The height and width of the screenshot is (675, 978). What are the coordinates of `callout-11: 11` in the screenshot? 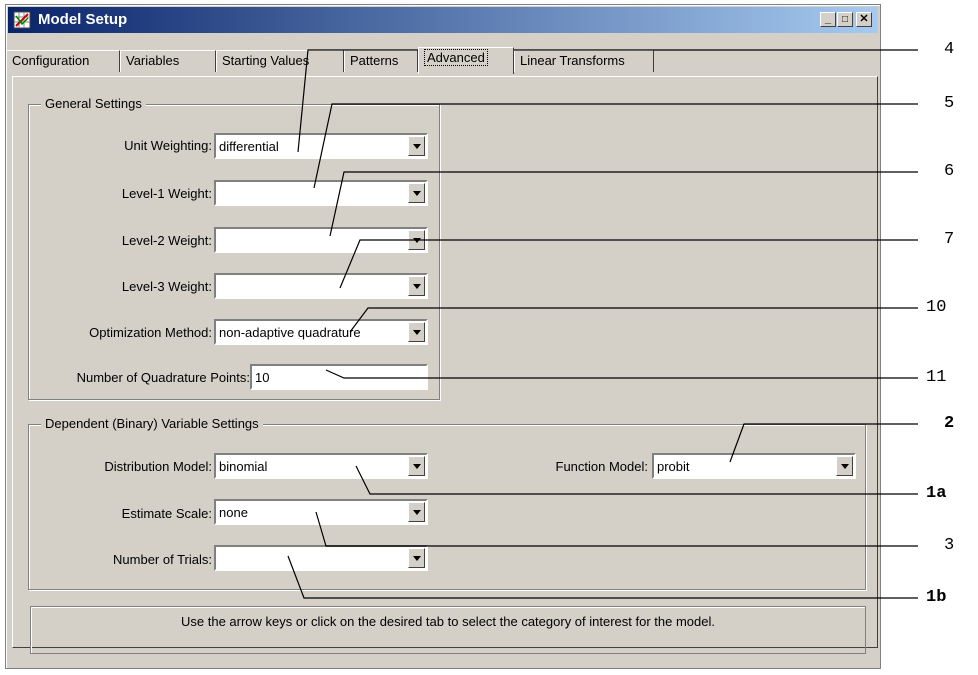 It's located at (936, 377).